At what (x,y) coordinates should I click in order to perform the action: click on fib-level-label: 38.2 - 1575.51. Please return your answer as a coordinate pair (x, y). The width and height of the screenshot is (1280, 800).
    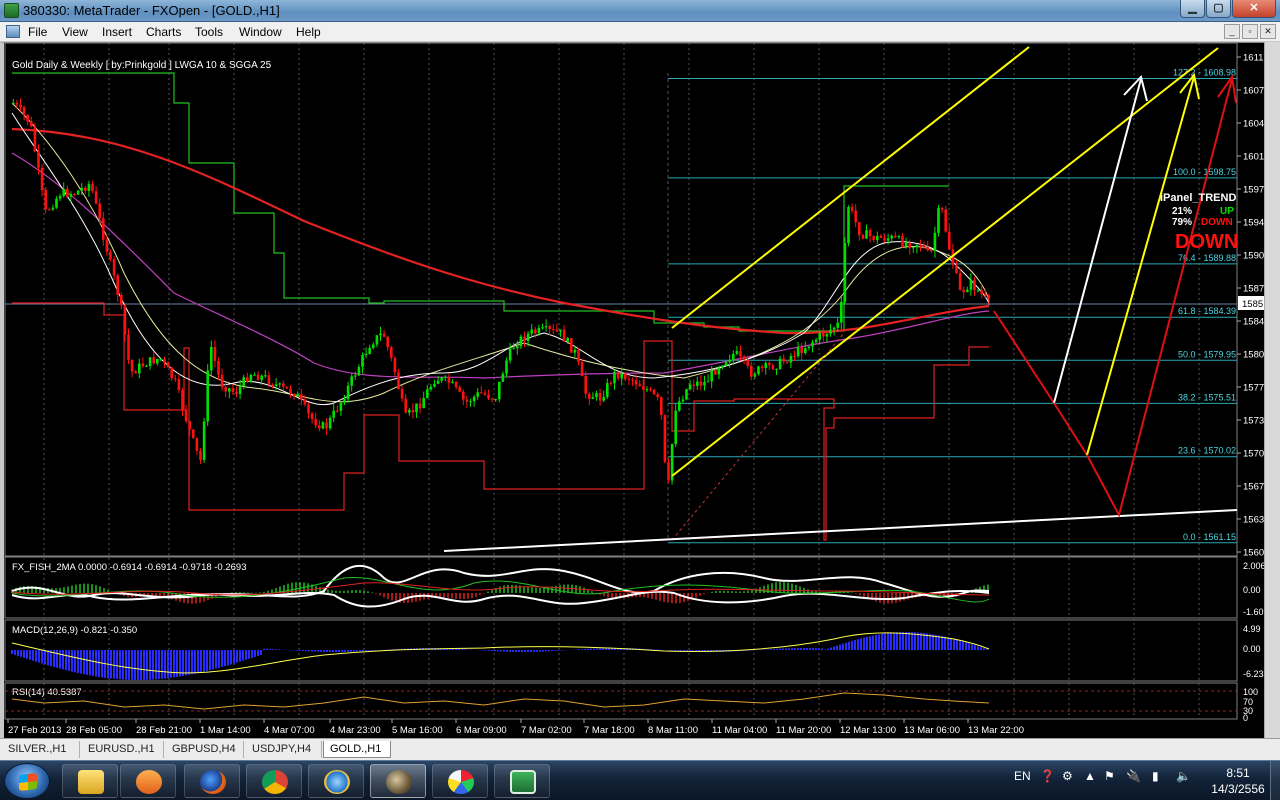
    Looking at the image, I should click on (1207, 397).